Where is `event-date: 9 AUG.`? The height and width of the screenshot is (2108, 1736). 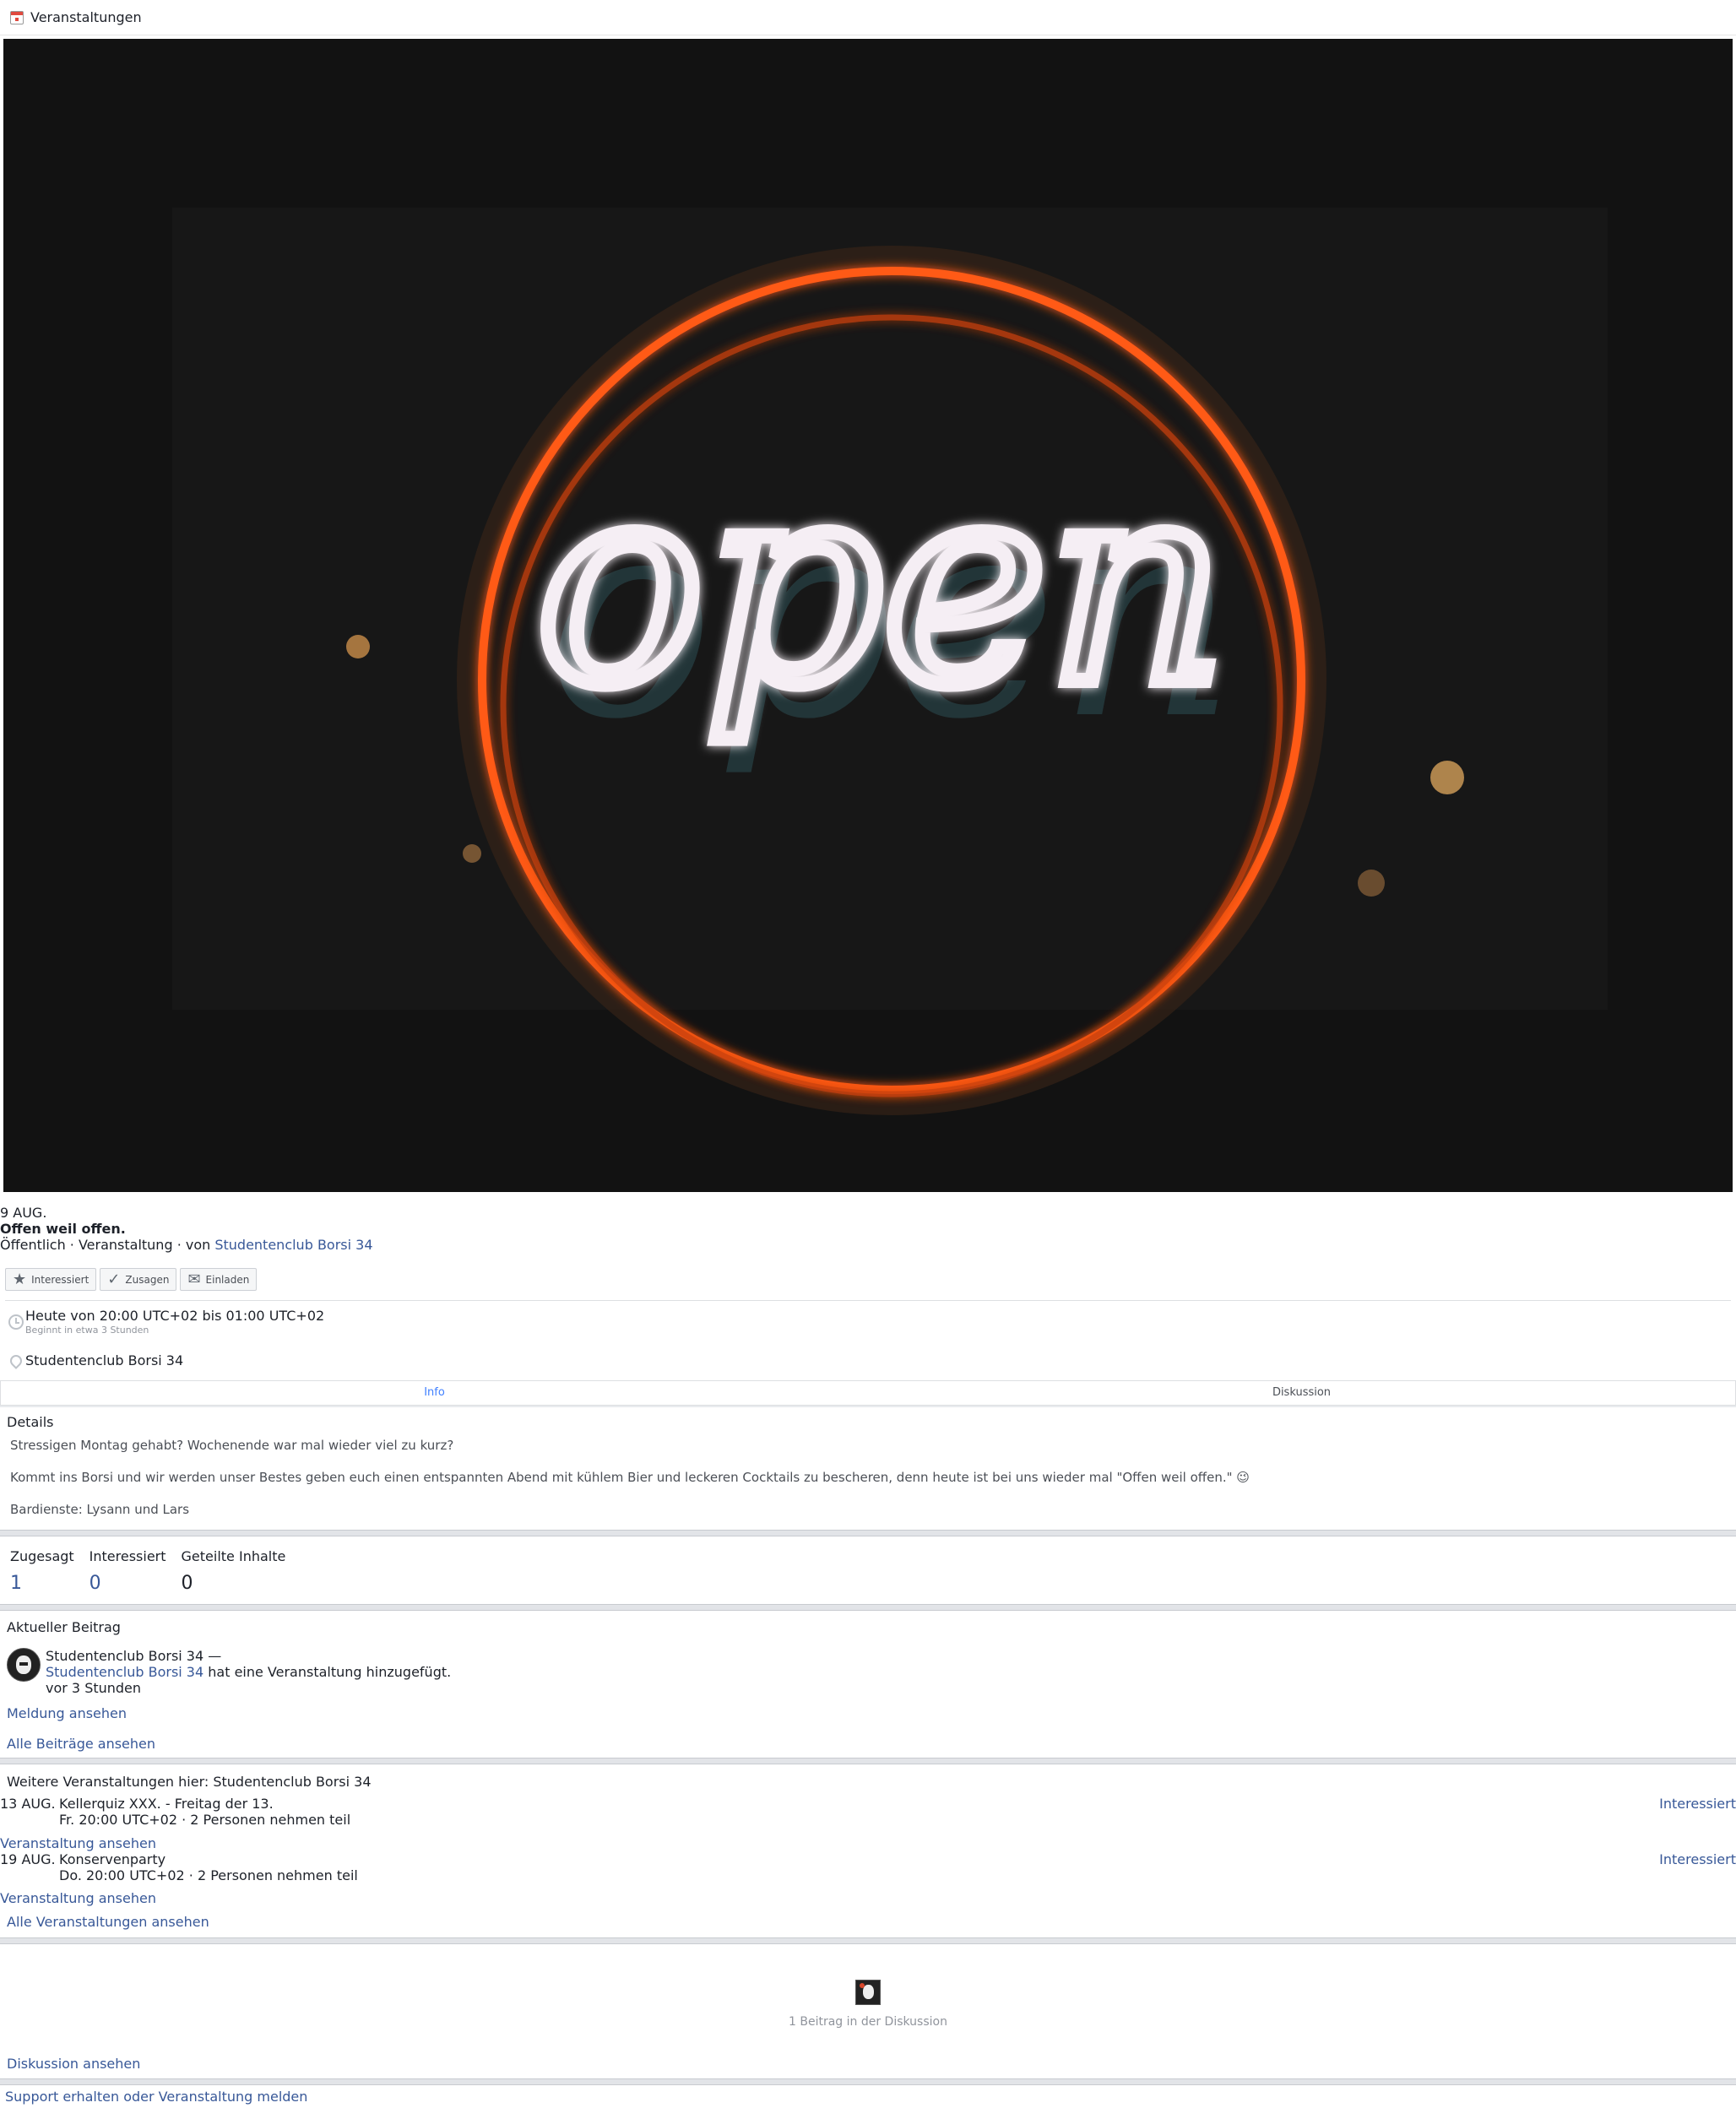
event-date: 9 AUG. is located at coordinates (23, 1213).